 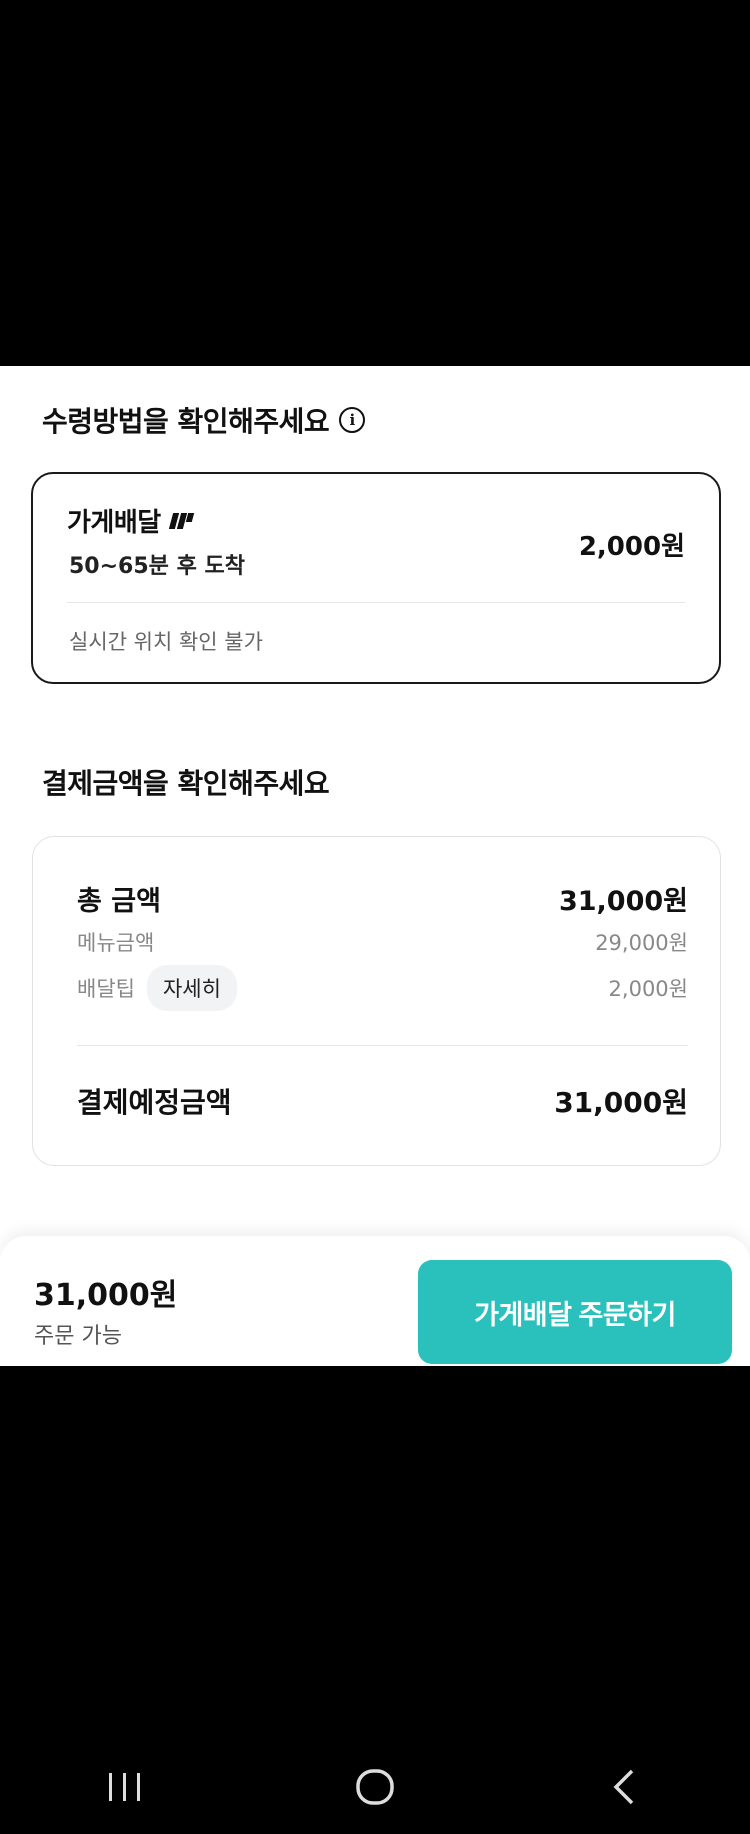 What do you see at coordinates (166, 642) in the screenshot?
I see `delivery-note: 실시간 위치 확인 불가` at bounding box center [166, 642].